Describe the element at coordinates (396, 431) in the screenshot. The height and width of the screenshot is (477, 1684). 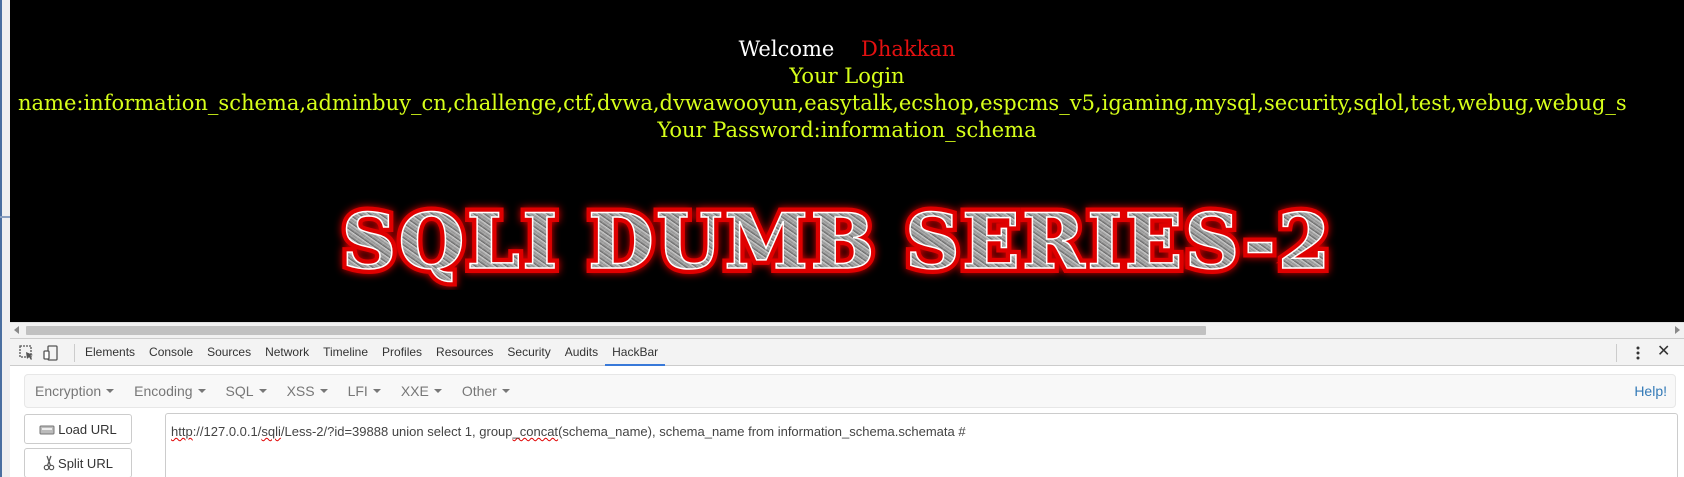
I see `url-part-query: /Less-2/?id=39888 union select 1, group` at that location.